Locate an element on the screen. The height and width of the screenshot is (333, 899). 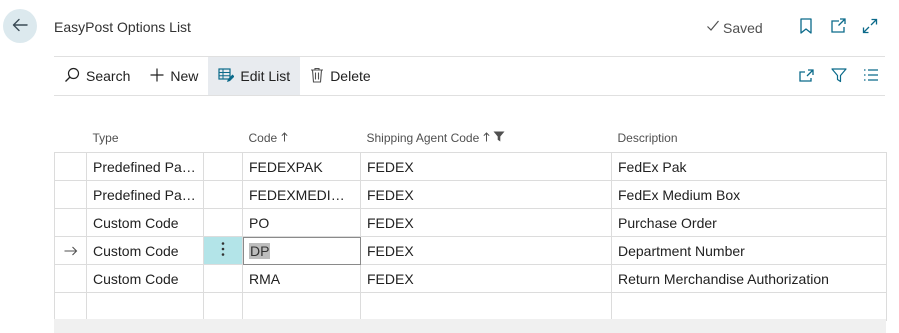
open-new-window-icon is located at coordinates (838, 26).